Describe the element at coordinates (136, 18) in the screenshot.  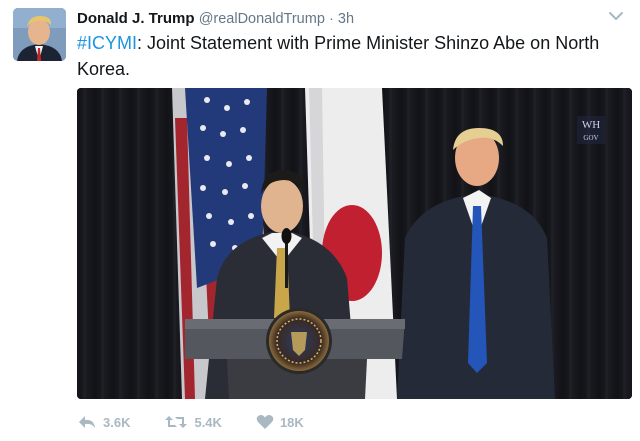
I see `author-name: Donald J. Trump` at that location.